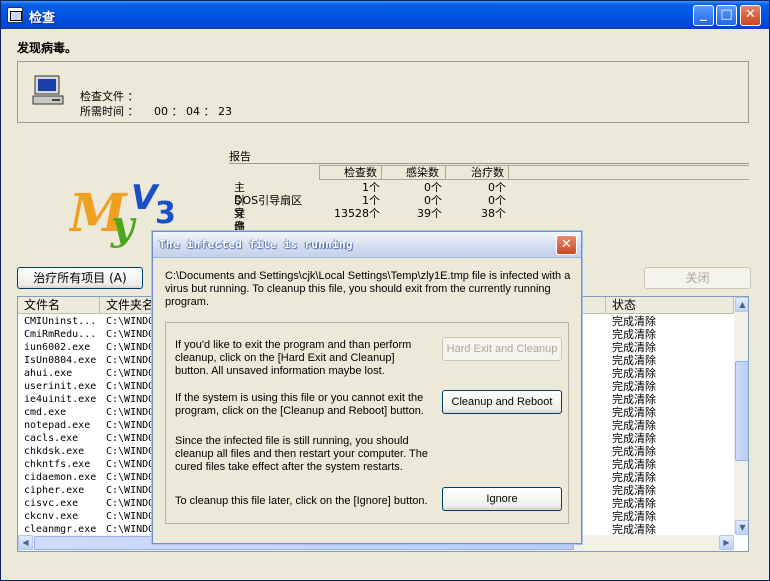 Image resolution: width=770 pixels, height=581 pixels. What do you see at coordinates (51, 438) in the screenshot?
I see `list-cell-file: cacls.exe` at bounding box center [51, 438].